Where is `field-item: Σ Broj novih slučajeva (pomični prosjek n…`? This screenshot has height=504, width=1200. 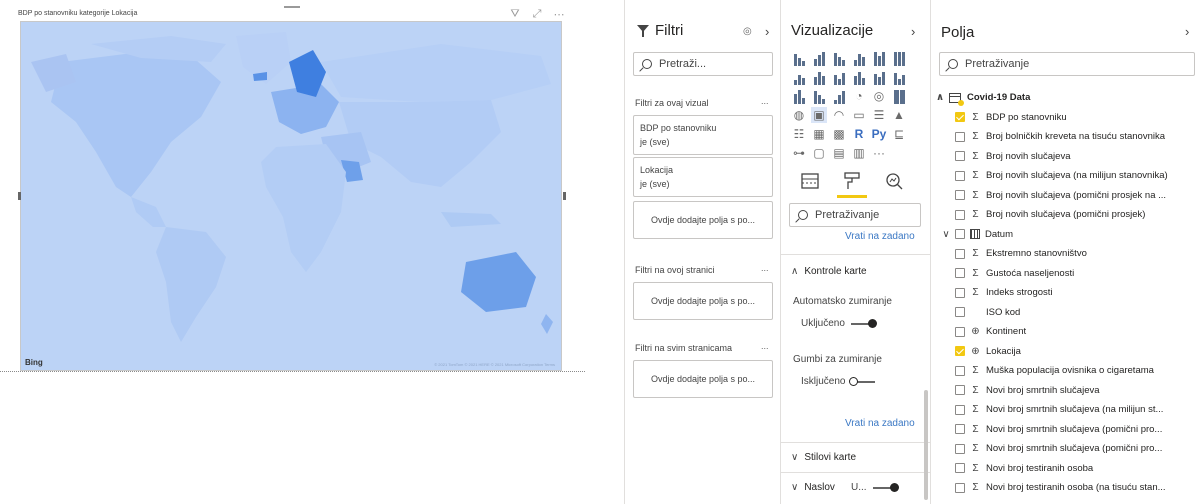
field-item: Σ Broj novih slučajeva (pomični prosjek n… is located at coordinates (1065, 196).